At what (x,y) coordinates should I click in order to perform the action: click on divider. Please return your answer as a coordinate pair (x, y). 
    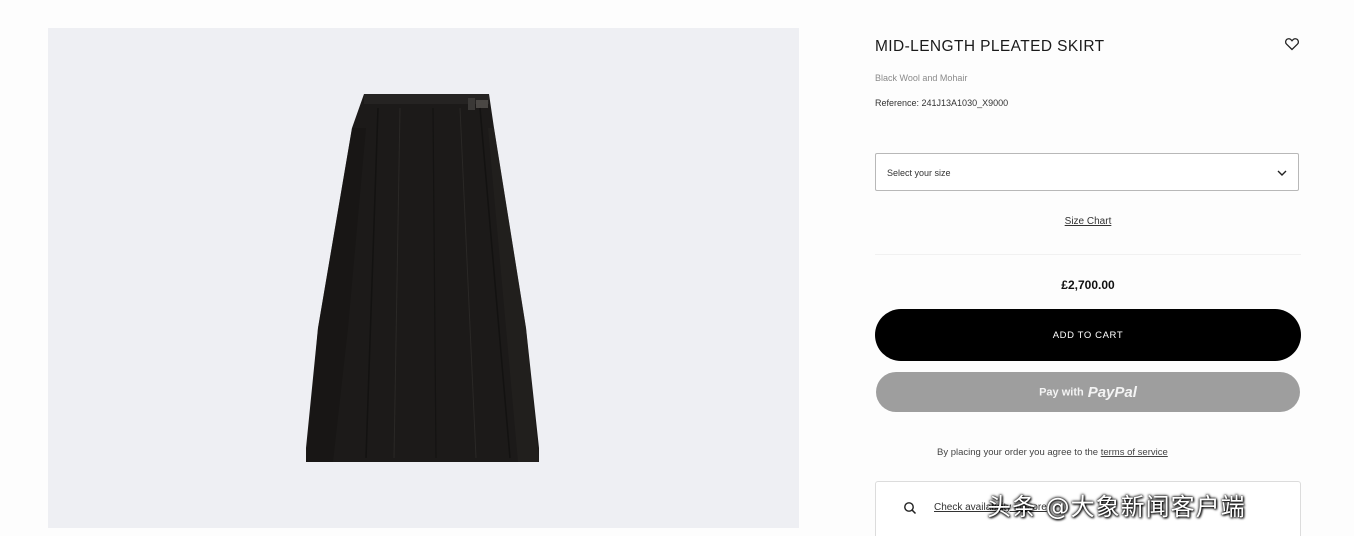
    Looking at the image, I should click on (1088, 254).